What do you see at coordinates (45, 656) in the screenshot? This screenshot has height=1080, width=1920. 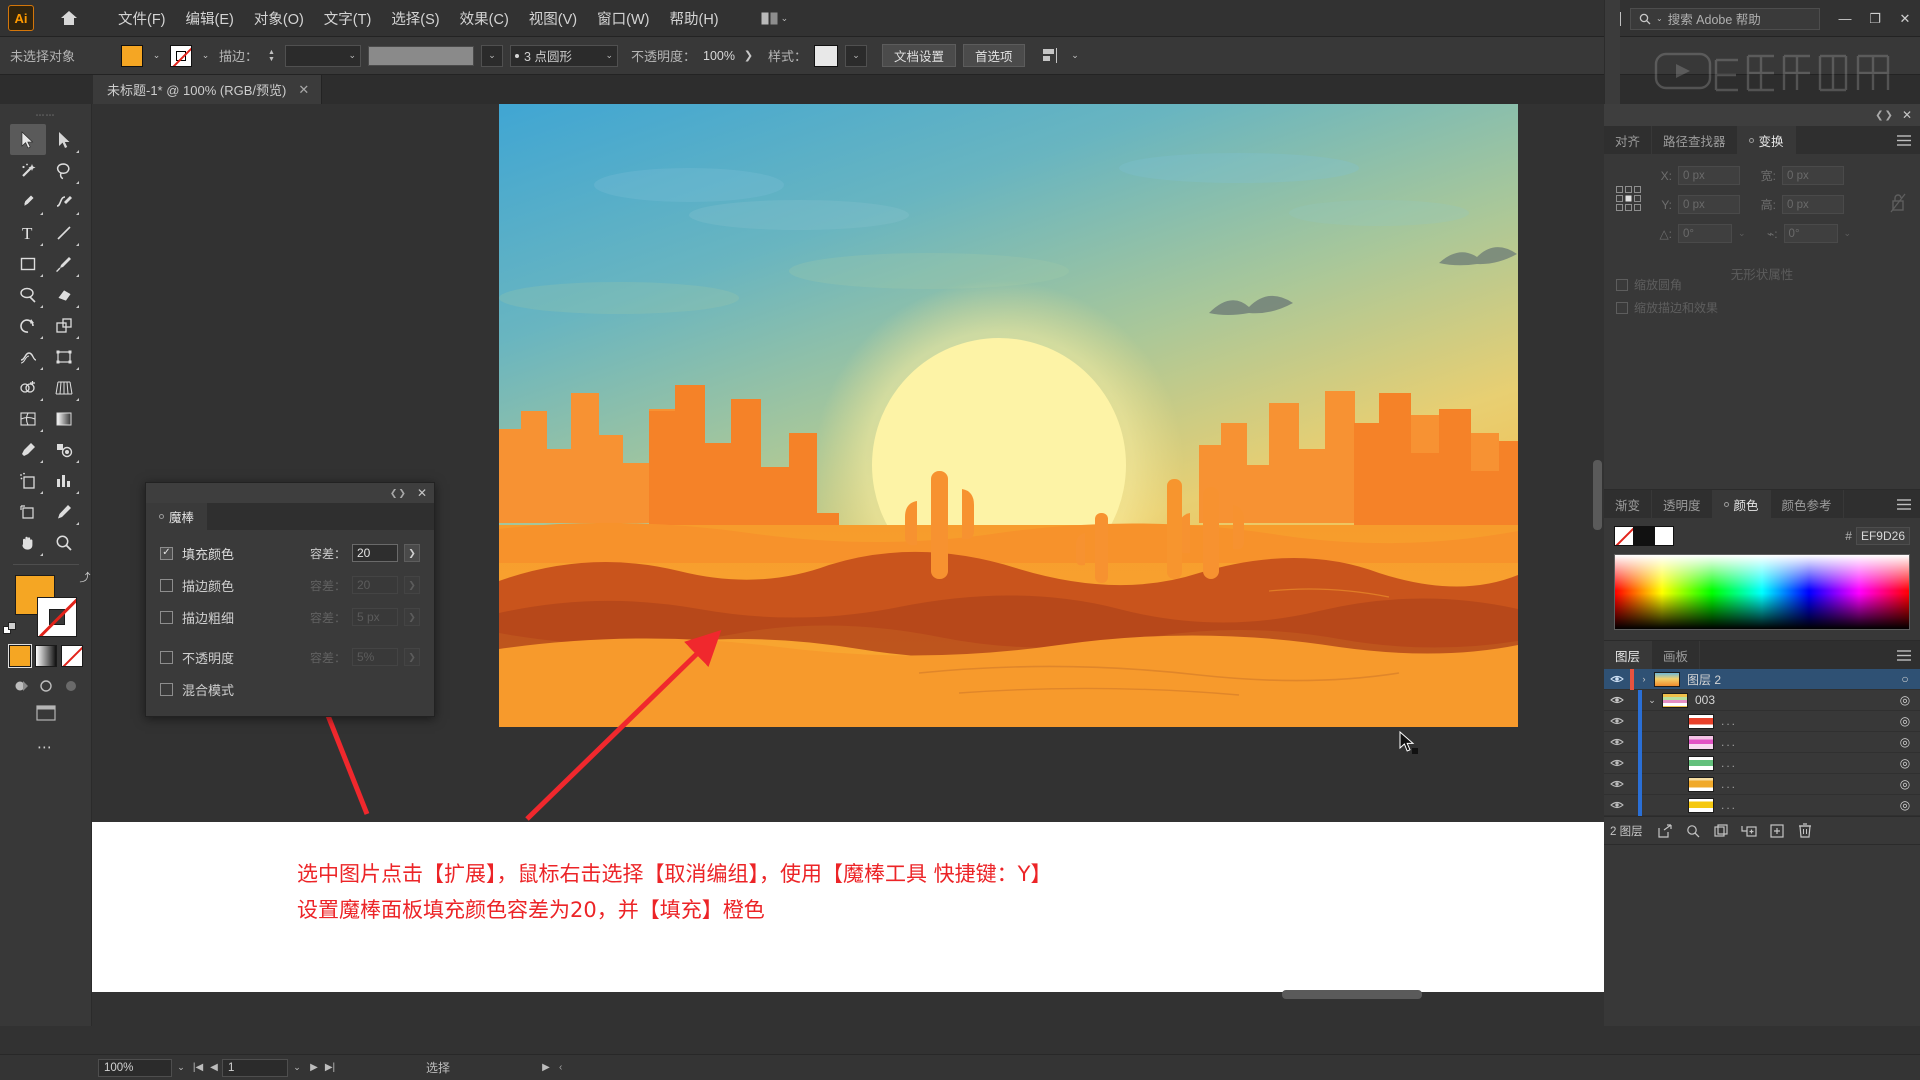 I see `color-mode-gradient` at bounding box center [45, 656].